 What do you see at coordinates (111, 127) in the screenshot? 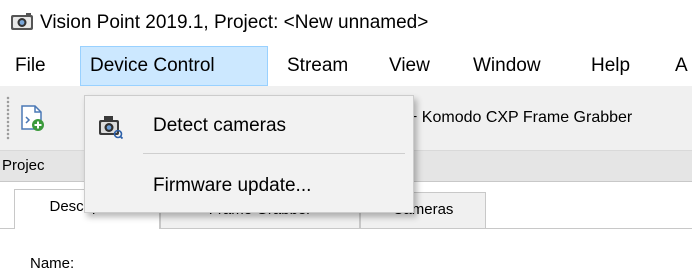
I see `camera-detect-icon` at bounding box center [111, 127].